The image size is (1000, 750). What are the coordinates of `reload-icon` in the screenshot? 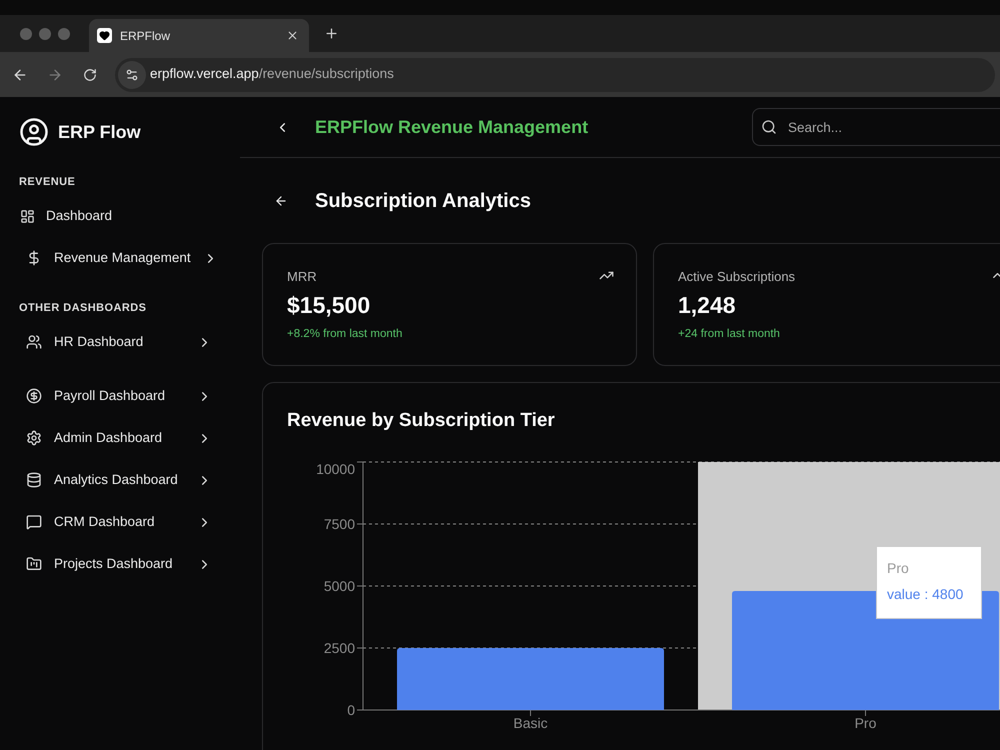 It's located at (90, 75).